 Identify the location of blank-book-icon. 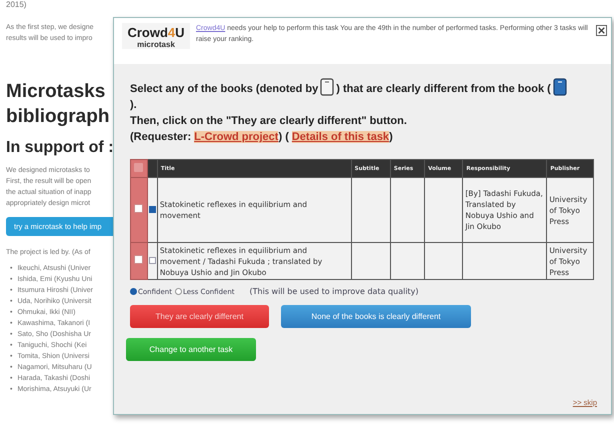
(327, 87).